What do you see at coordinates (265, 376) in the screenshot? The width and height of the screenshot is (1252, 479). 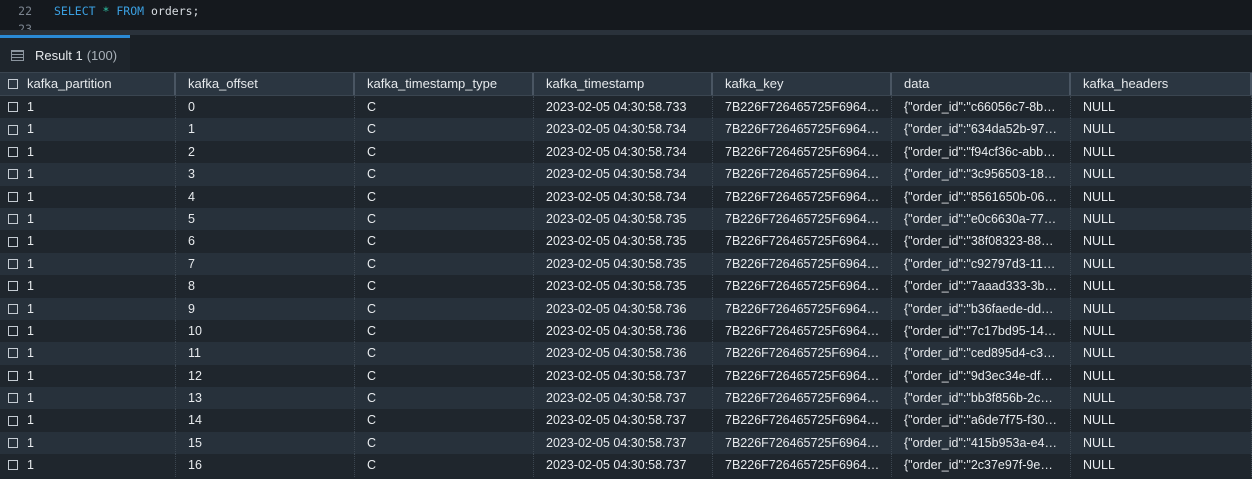 I see `cell-kafka-offset: 12` at bounding box center [265, 376].